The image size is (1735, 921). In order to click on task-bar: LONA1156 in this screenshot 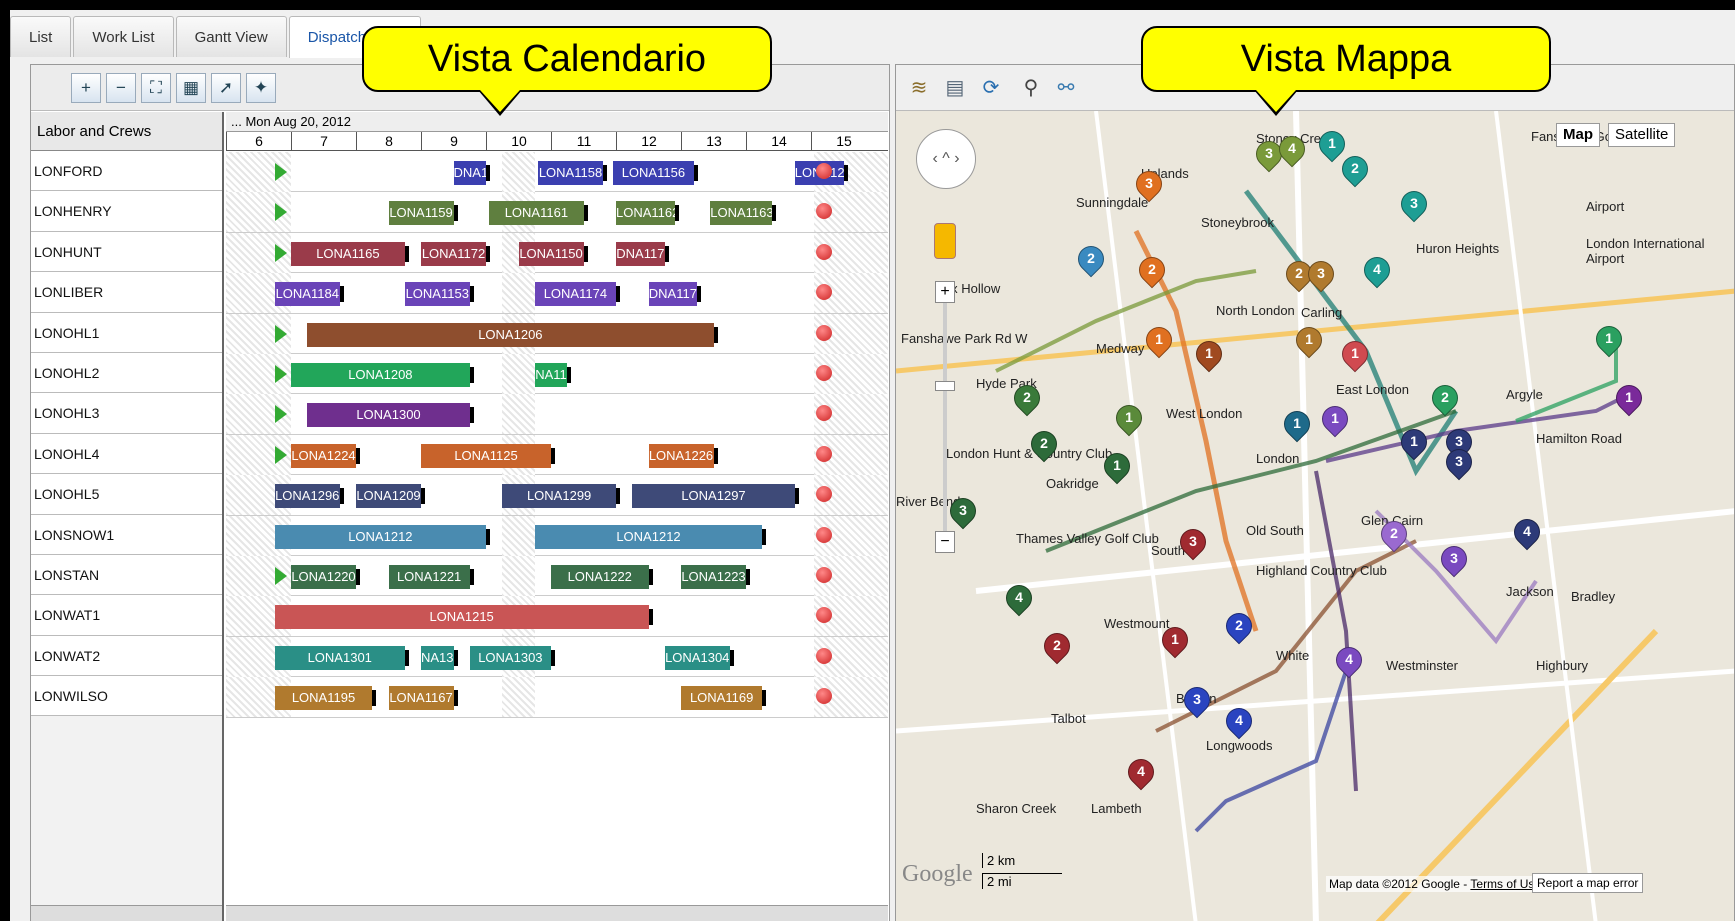, I will do `click(653, 173)`.